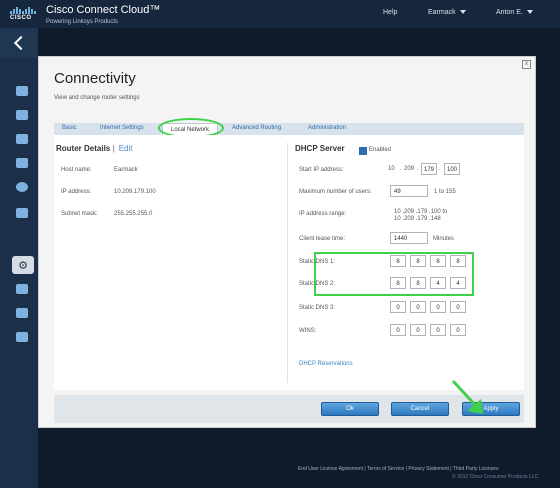 Image resolution: width=560 pixels, height=488 pixels. What do you see at coordinates (429, 169) in the screenshot?
I see `start-ip-octet-3: 179` at bounding box center [429, 169].